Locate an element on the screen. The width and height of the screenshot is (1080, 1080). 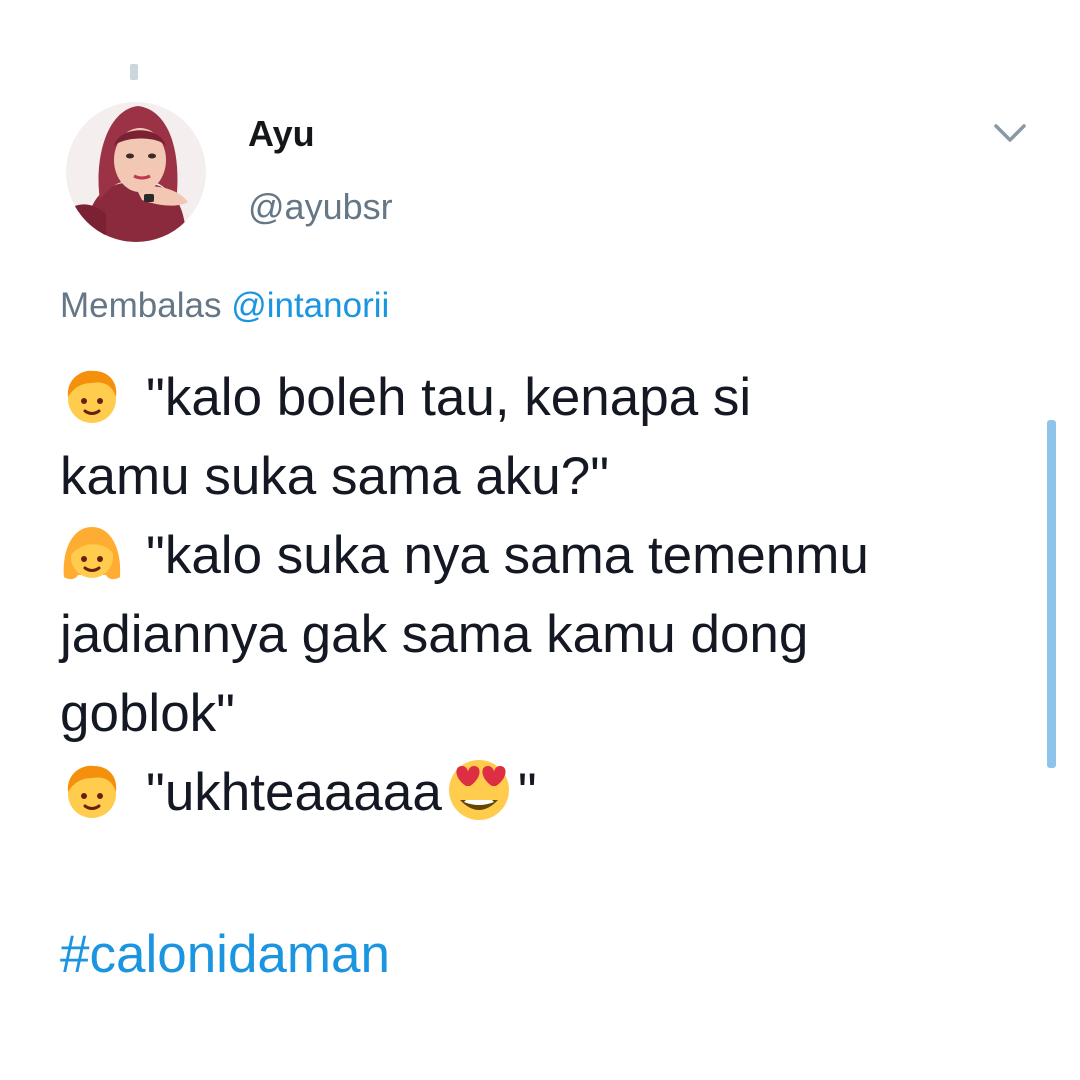
scrollbar-thumb is located at coordinates (1051, 594).